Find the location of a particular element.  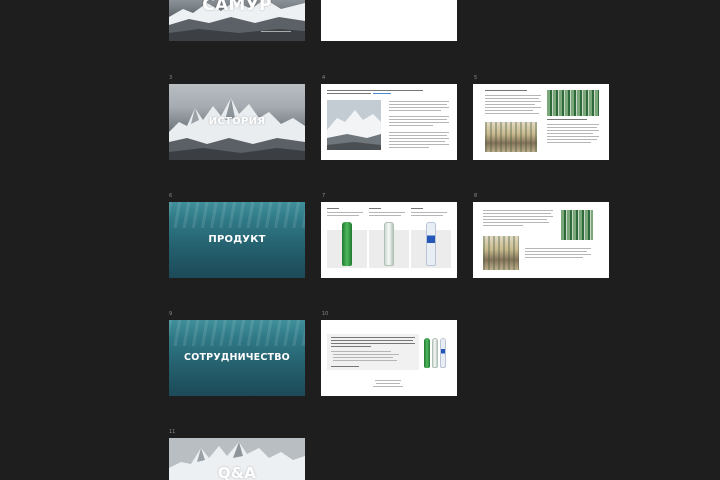

slide-number: 5 is located at coordinates (476, 78).